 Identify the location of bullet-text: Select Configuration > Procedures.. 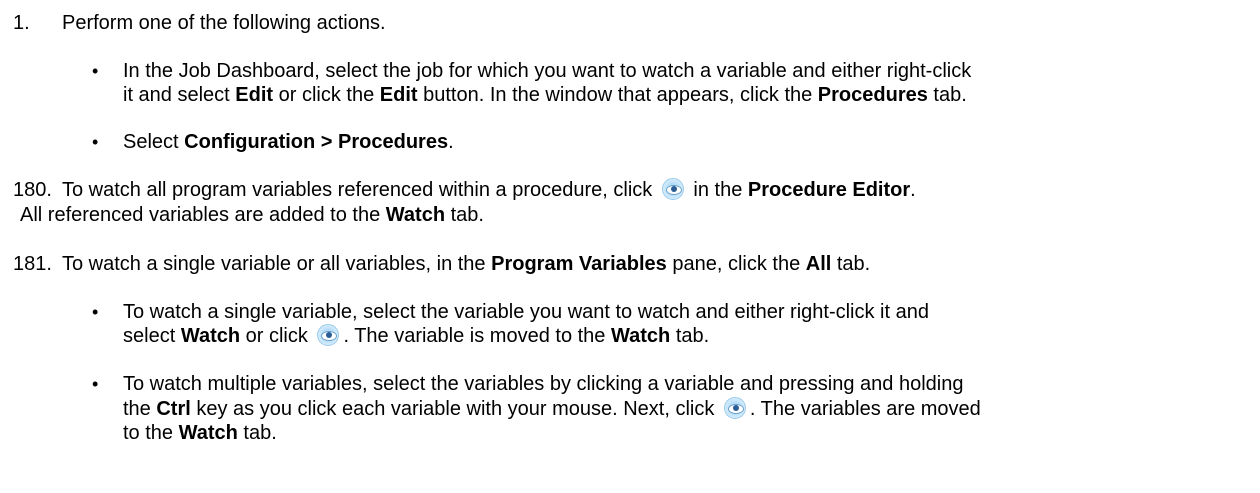
(288, 142).